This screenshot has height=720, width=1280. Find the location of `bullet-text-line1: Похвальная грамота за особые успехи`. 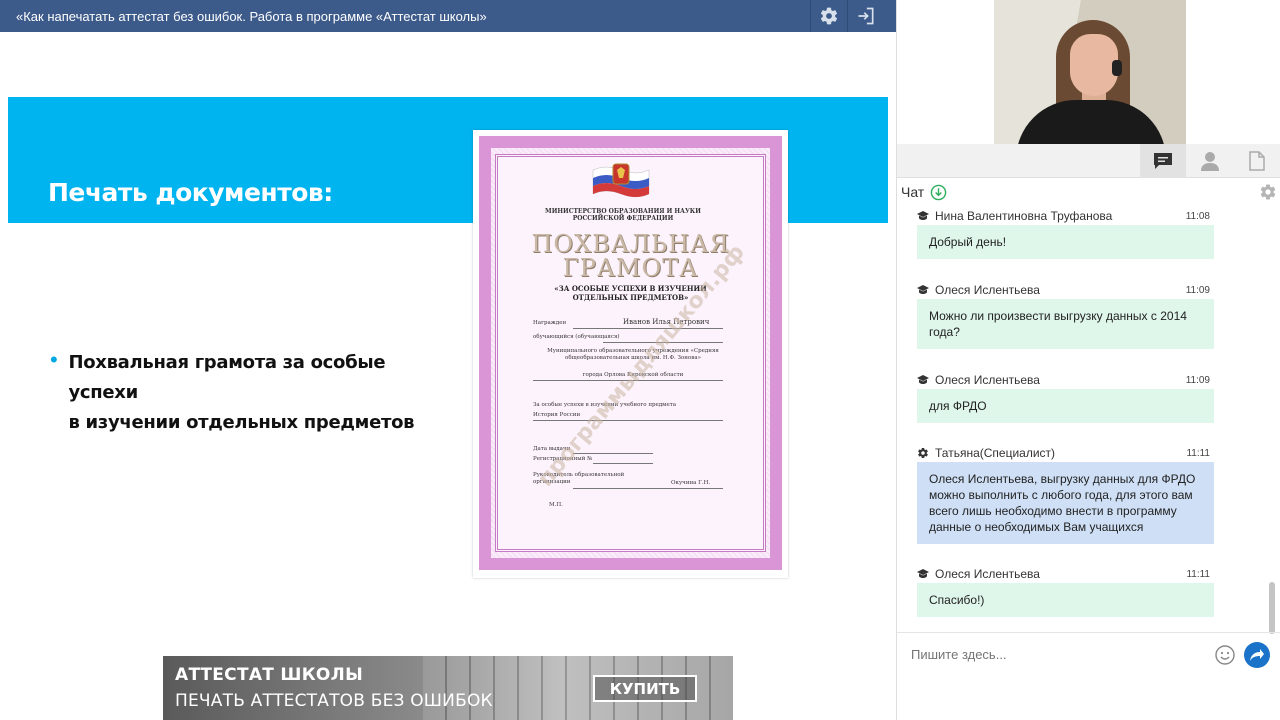

bullet-text-line1: Похвальная грамота за особые успехи is located at coordinates (227, 377).